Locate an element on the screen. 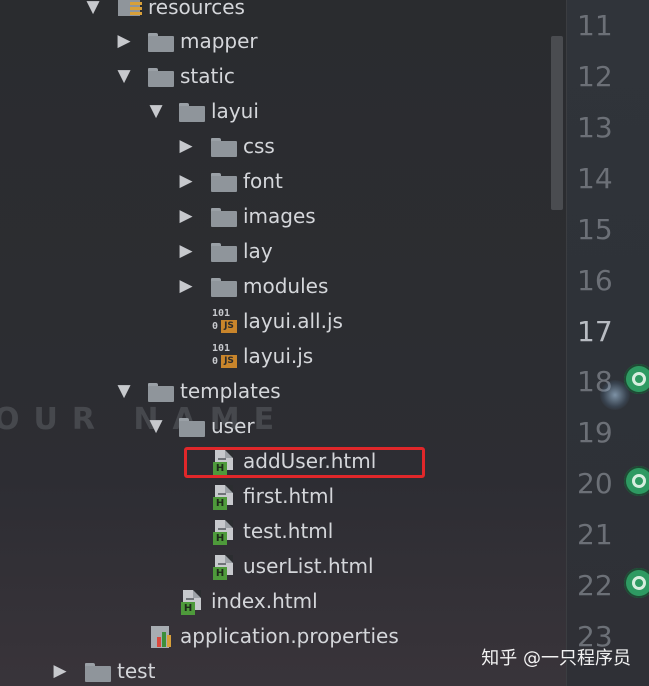  line-number: 22 is located at coordinates (595, 585).